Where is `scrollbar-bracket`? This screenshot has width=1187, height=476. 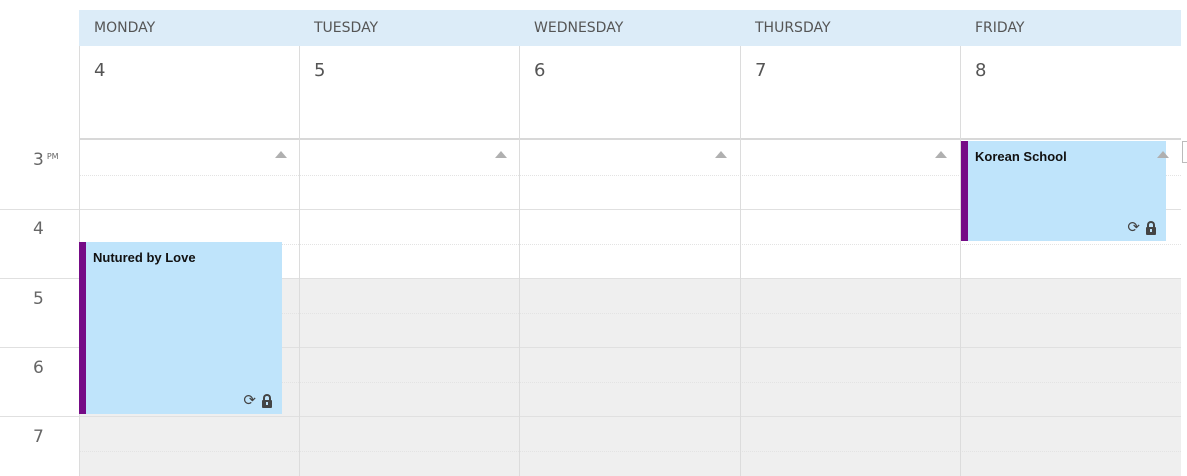 scrollbar-bracket is located at coordinates (1184, 152).